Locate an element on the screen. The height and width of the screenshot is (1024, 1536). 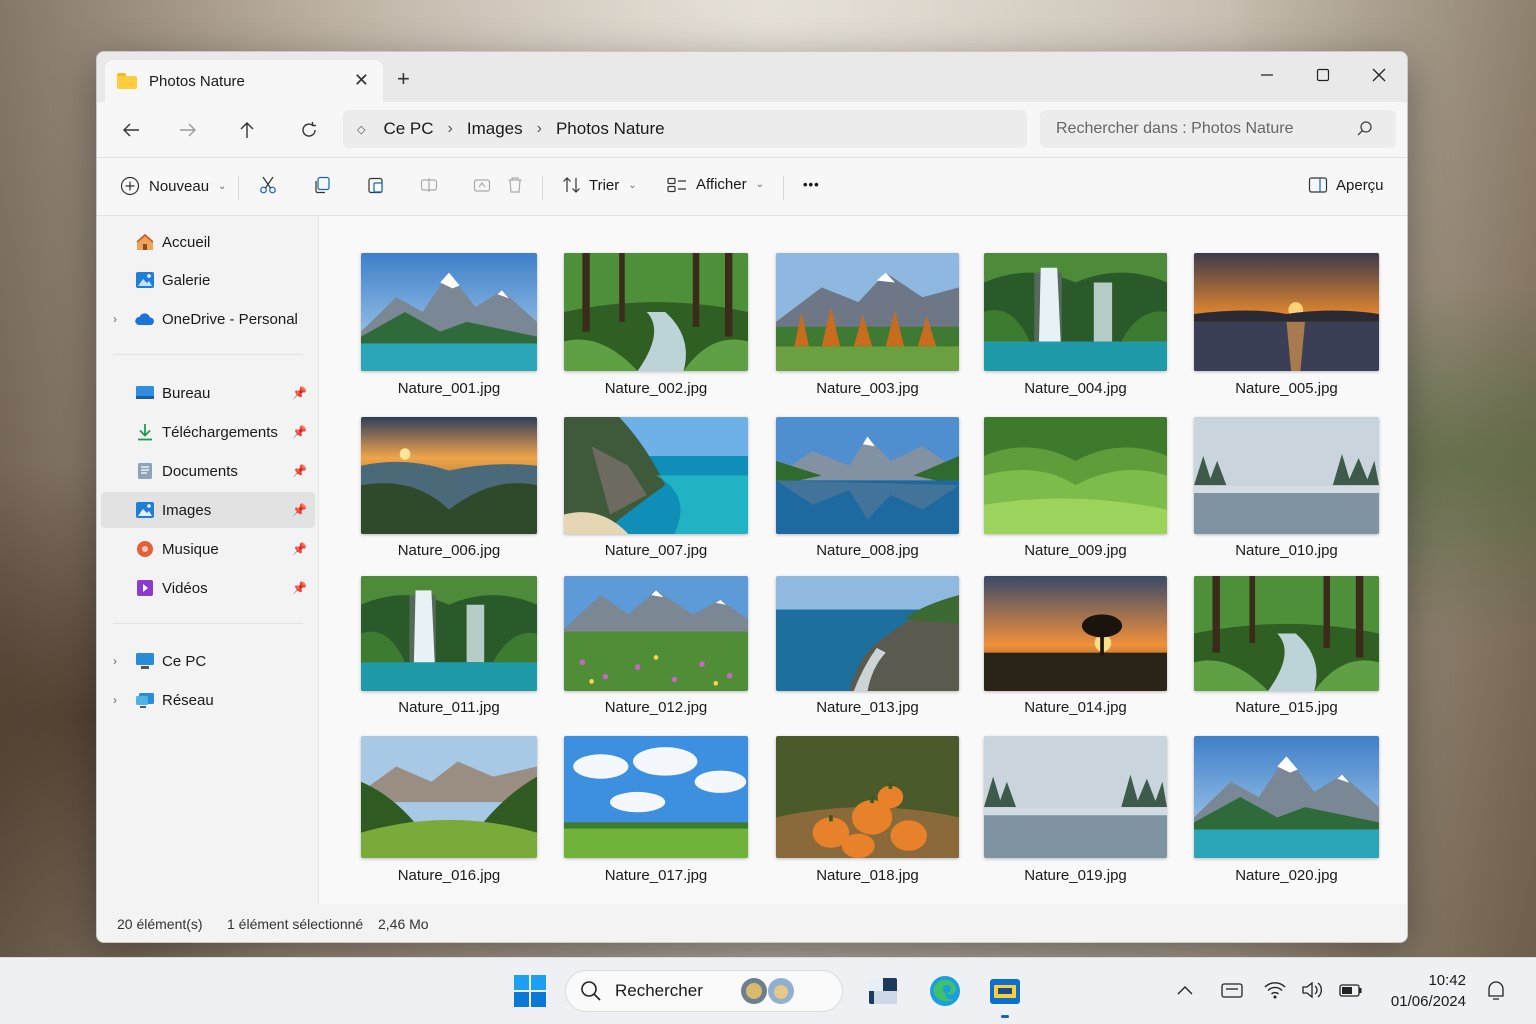
new-tab-button: + is located at coordinates (403, 79).